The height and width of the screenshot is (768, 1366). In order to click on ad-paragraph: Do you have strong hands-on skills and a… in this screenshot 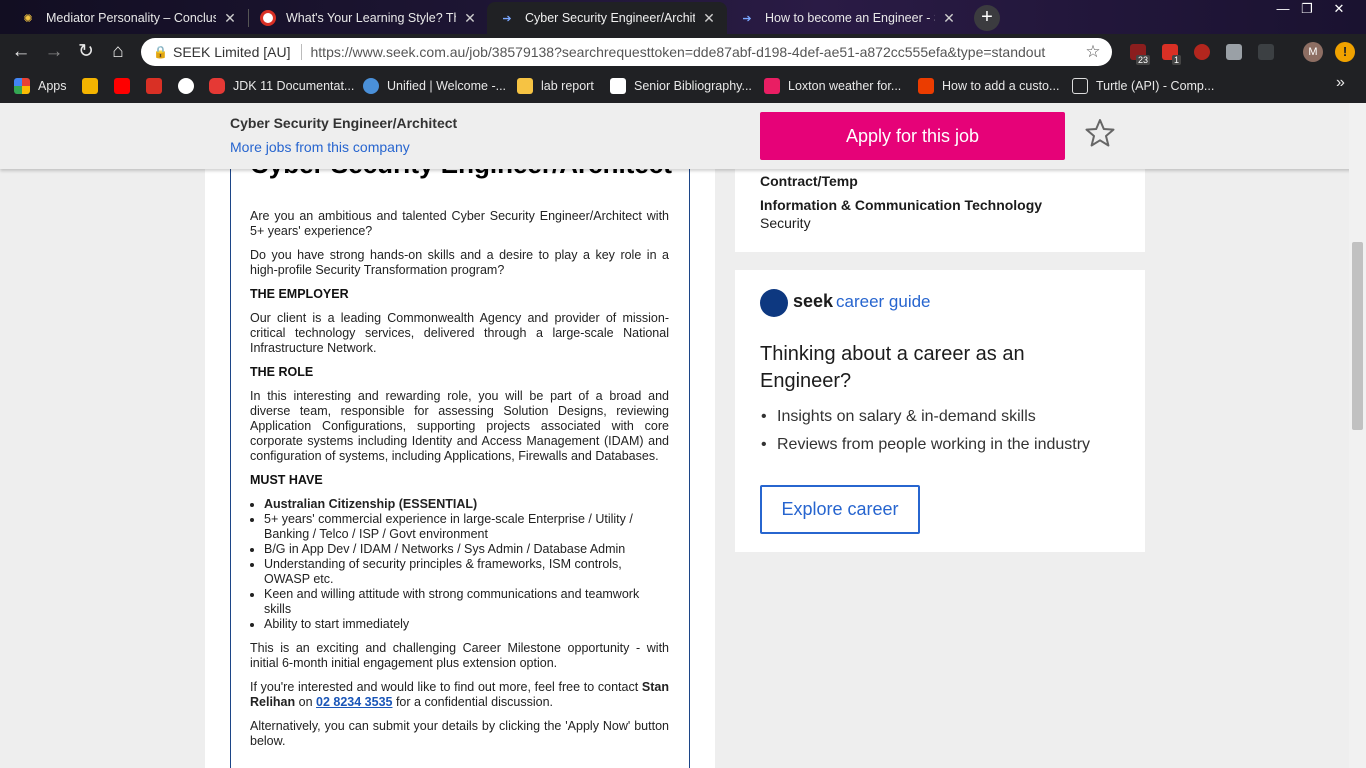, I will do `click(459, 262)`.